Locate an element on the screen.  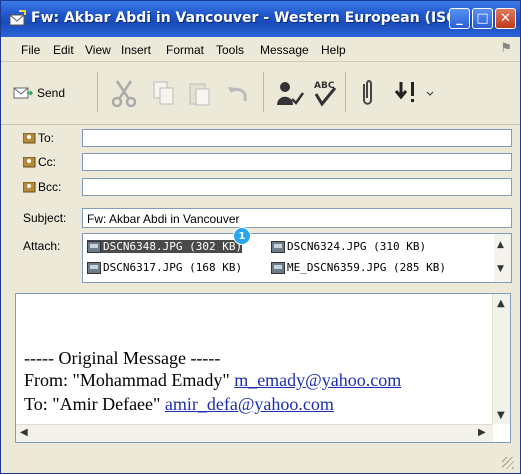
spelling-icon: ABC is located at coordinates (325, 94).